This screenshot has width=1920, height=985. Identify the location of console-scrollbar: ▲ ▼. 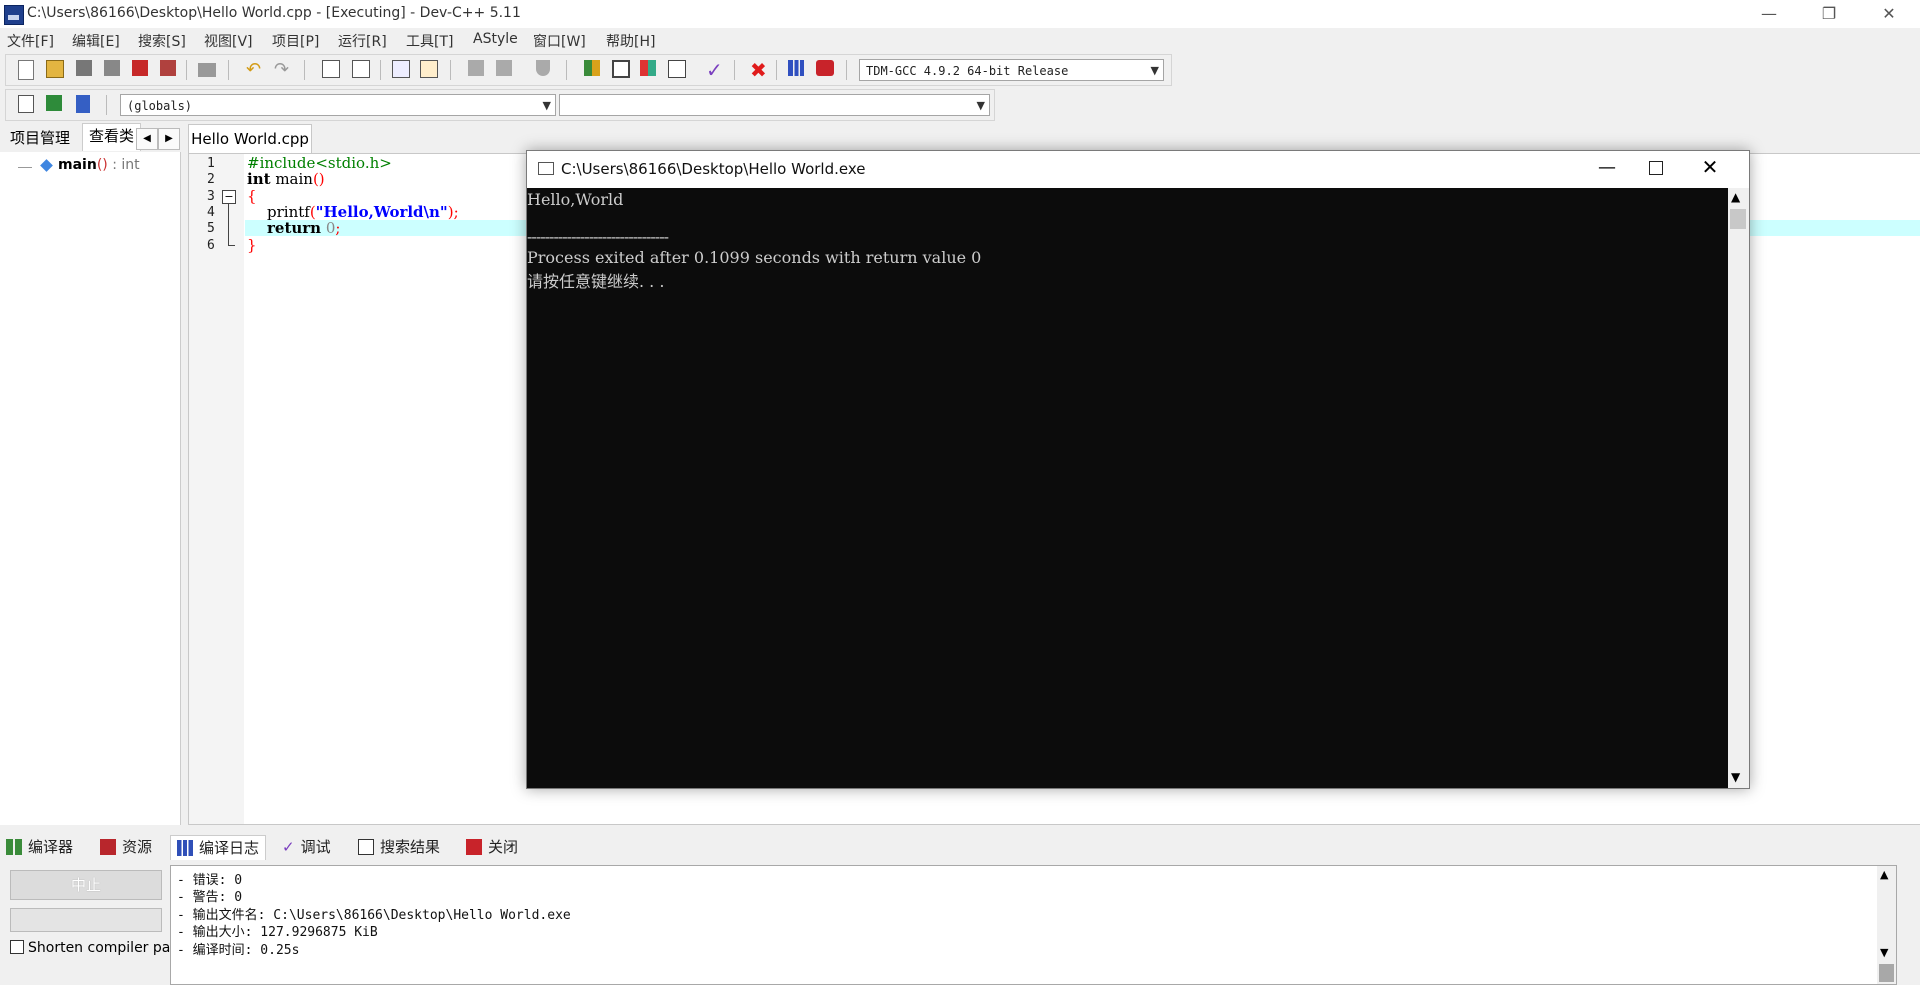
(1738, 488).